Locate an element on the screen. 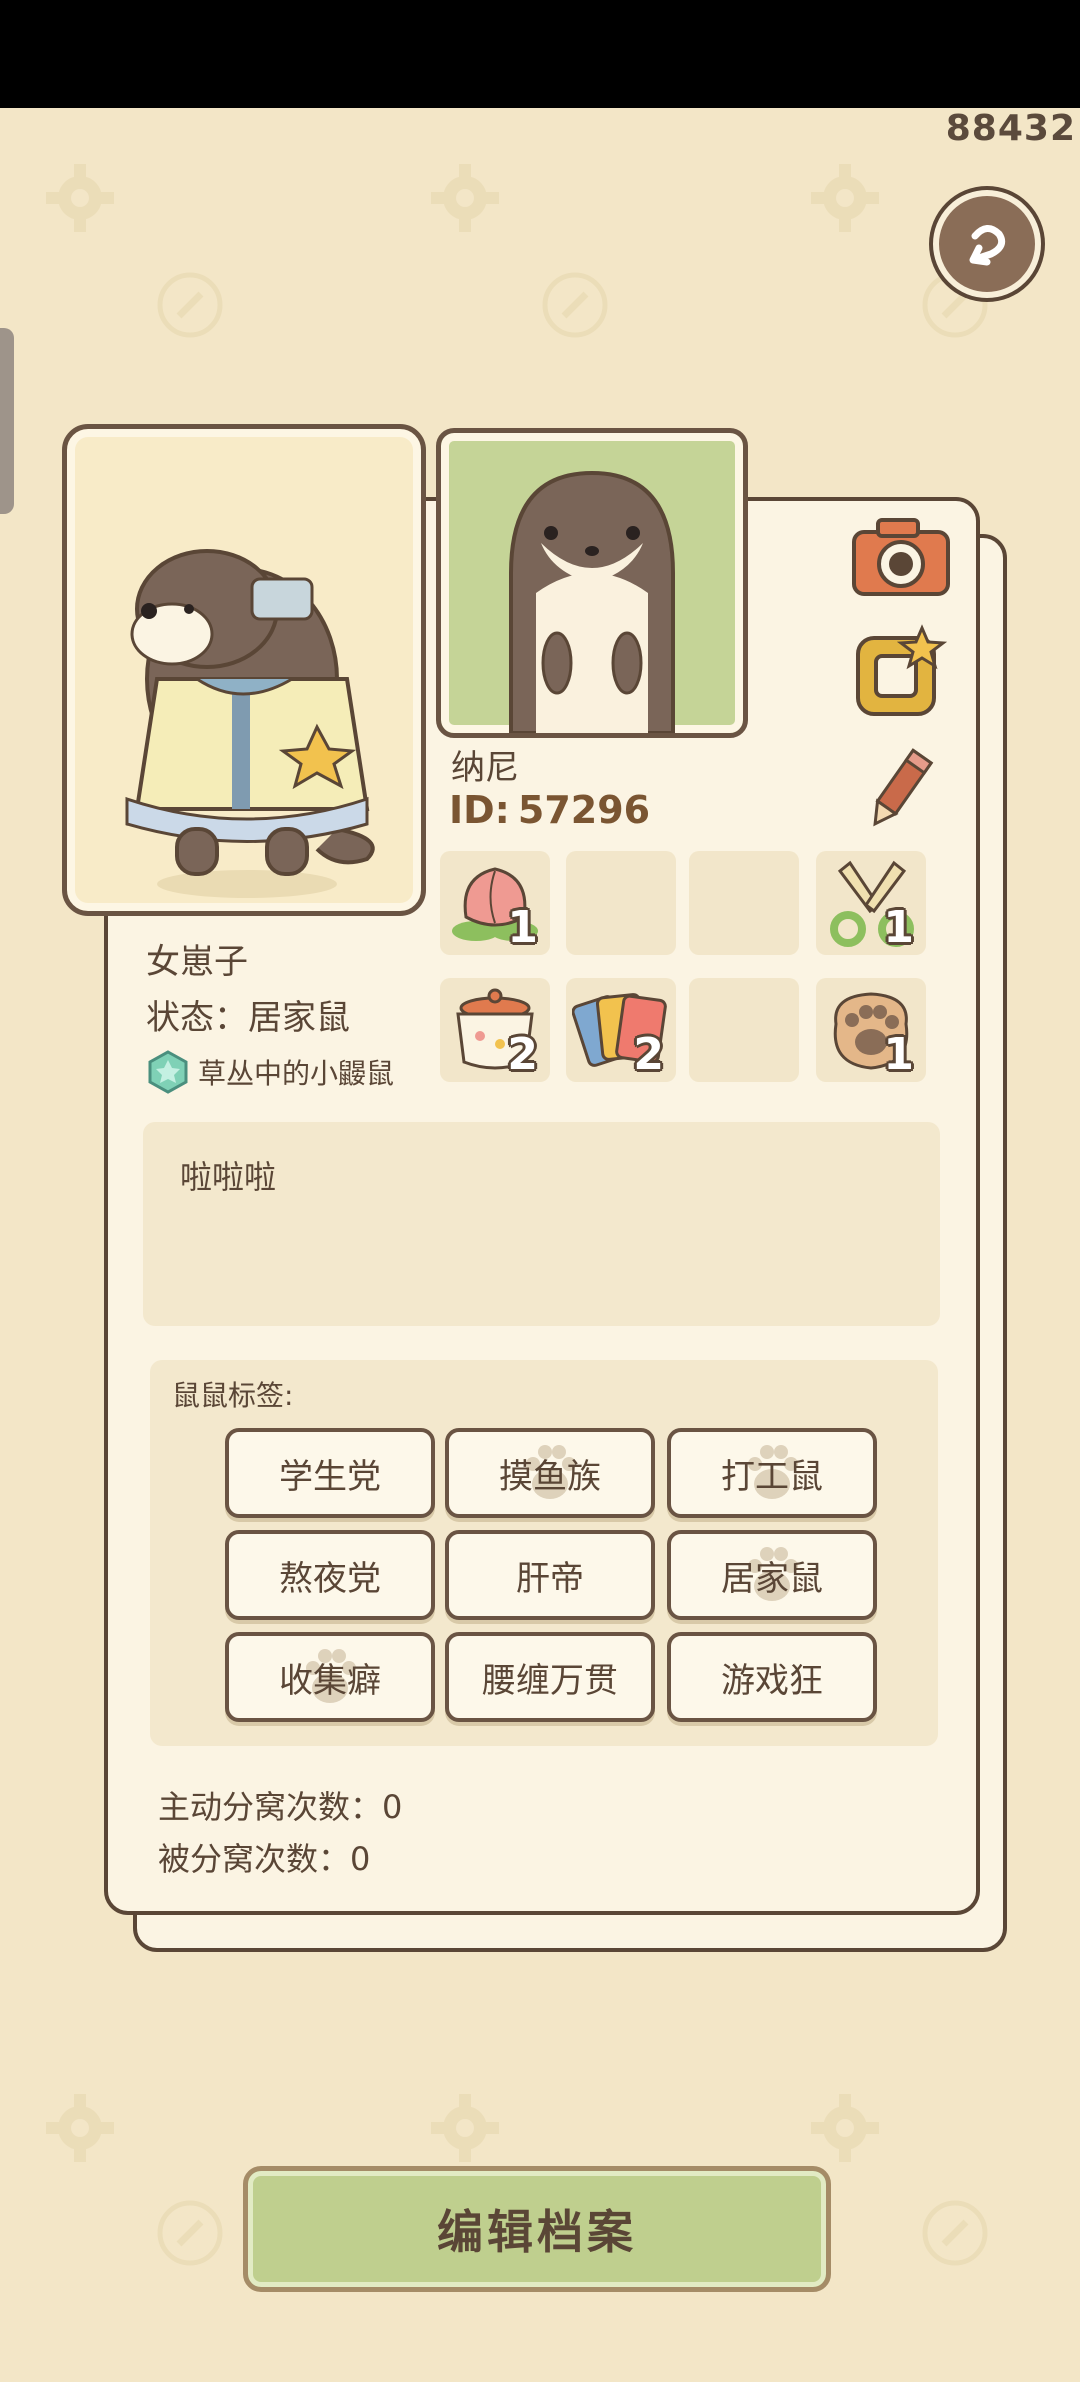  user-id: ID: 57296 is located at coordinates (549, 810).